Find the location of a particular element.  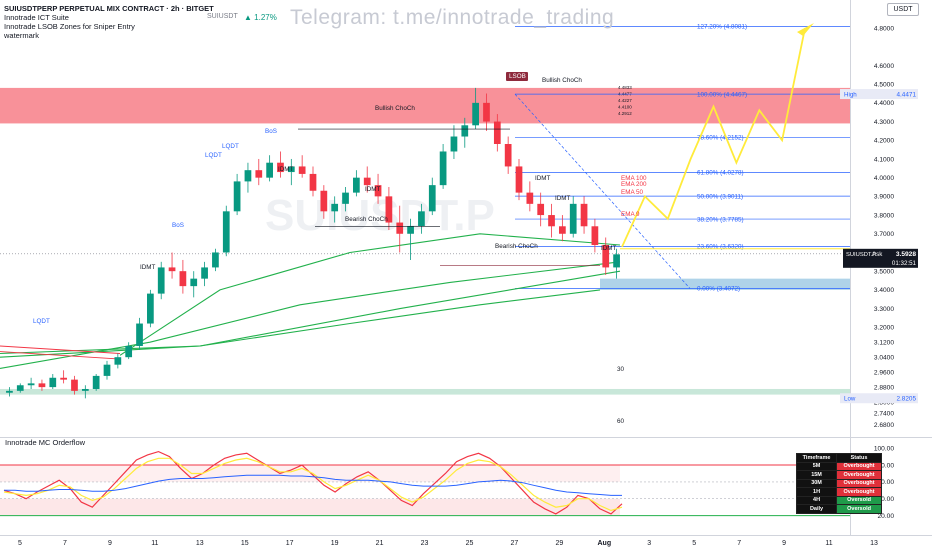

low-price-tag-label: Low is located at coordinates (850, 399).